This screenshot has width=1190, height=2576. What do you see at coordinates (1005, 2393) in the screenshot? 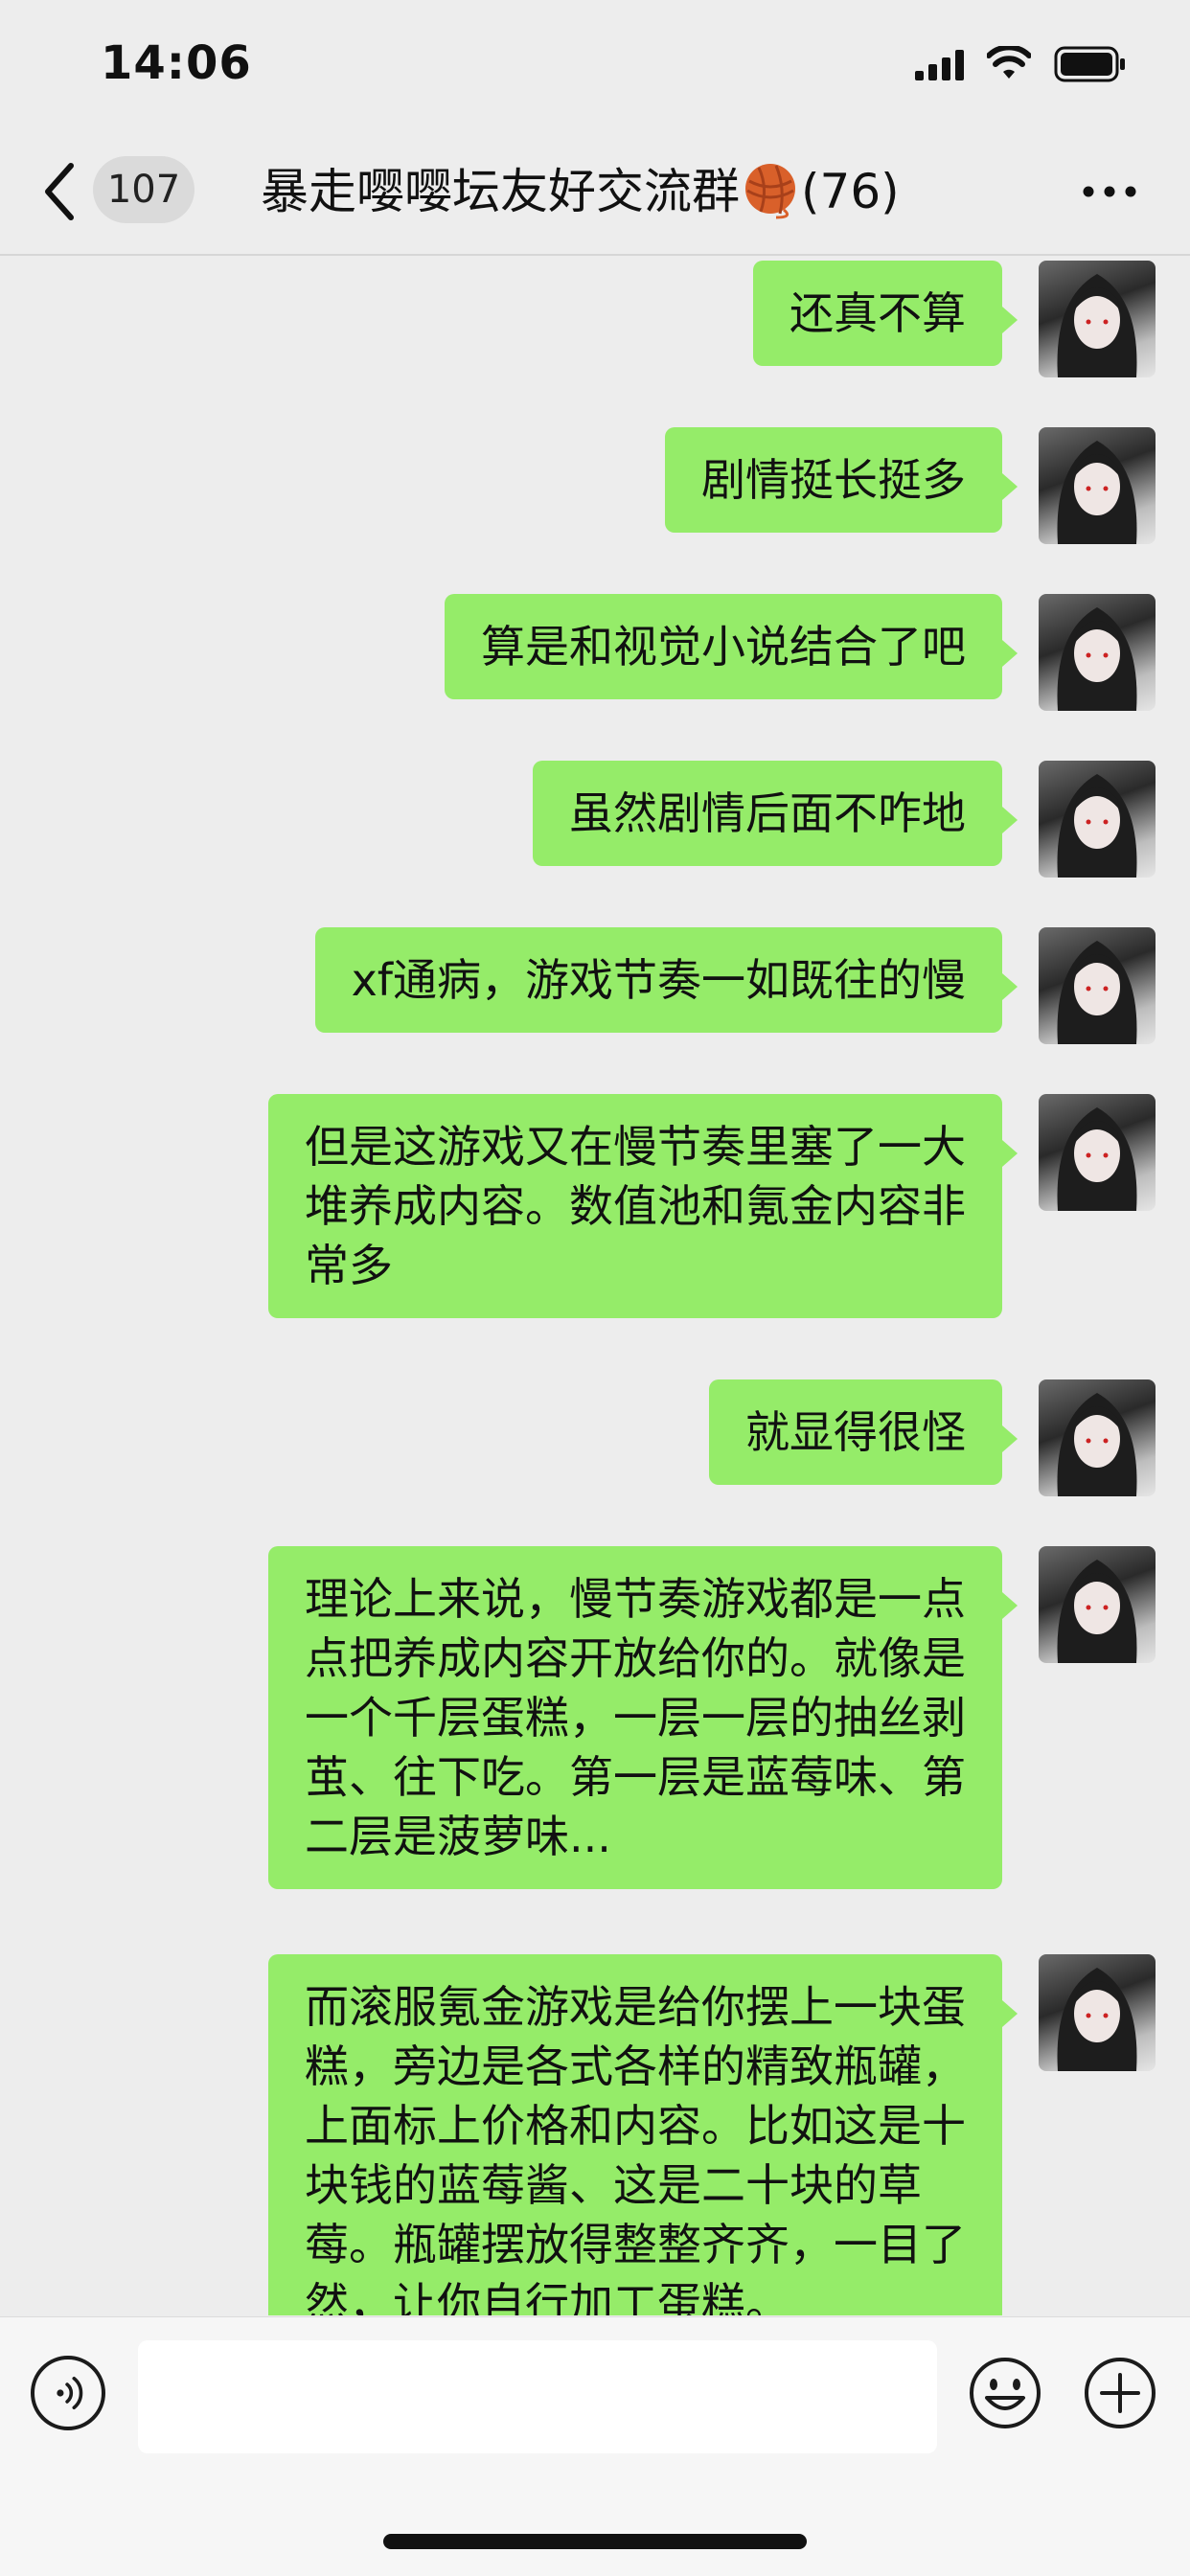
I see `emoji-icon` at bounding box center [1005, 2393].